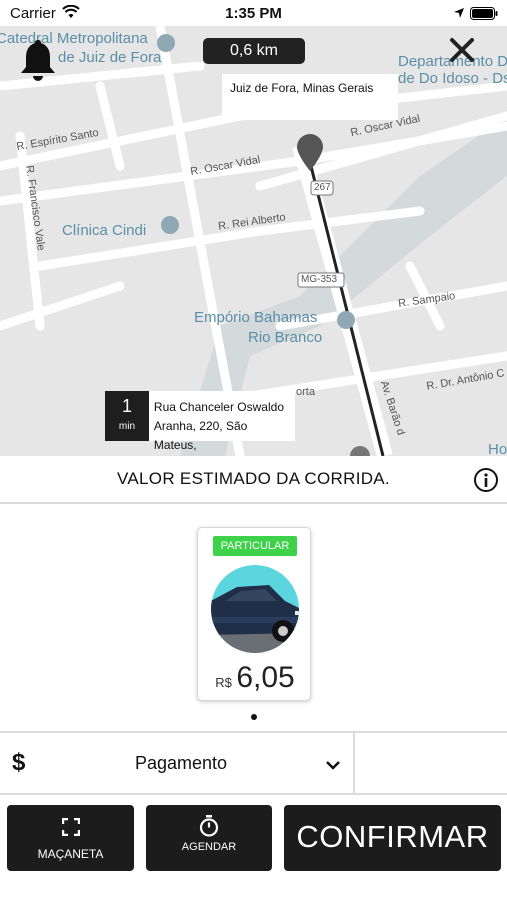  Describe the element at coordinates (209, 828) in the screenshot. I see `stopwatch-icon` at that location.